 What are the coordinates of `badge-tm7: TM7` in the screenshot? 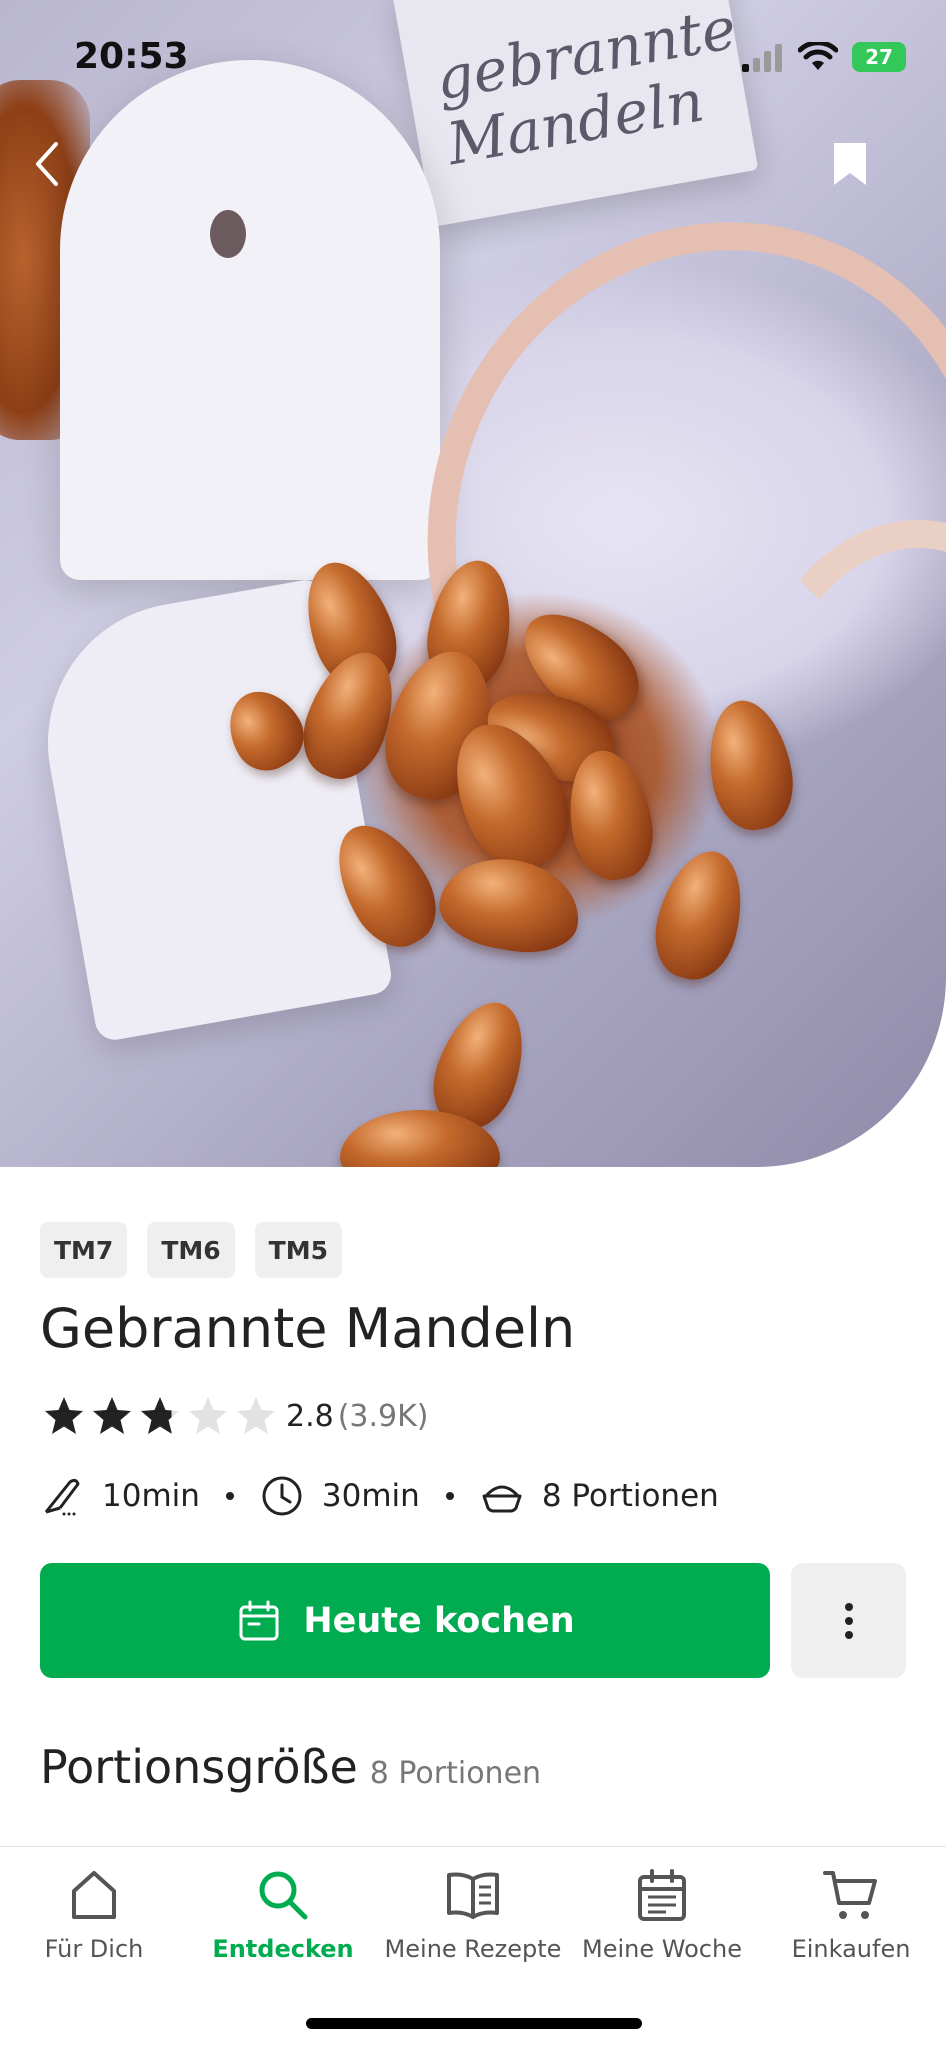 It's located at (84, 1250).